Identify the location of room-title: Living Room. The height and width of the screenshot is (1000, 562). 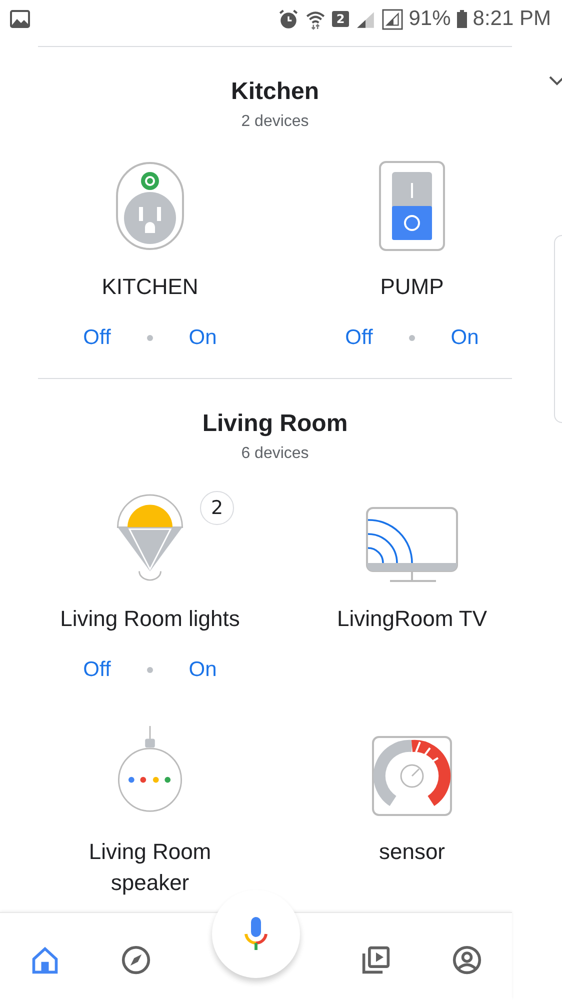
(275, 424).